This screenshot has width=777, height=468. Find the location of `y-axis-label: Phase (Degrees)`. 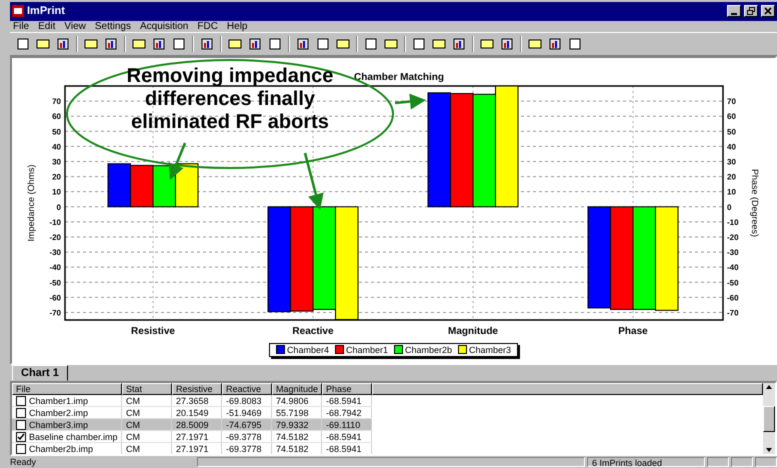

y-axis-label: Phase (Degrees) is located at coordinates (755, 202).